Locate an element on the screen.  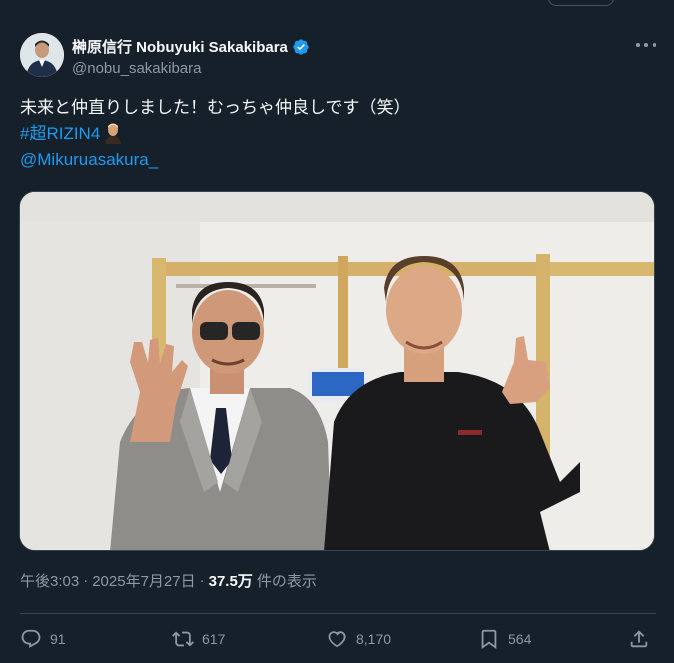
share-icon is located at coordinates (639, 639).